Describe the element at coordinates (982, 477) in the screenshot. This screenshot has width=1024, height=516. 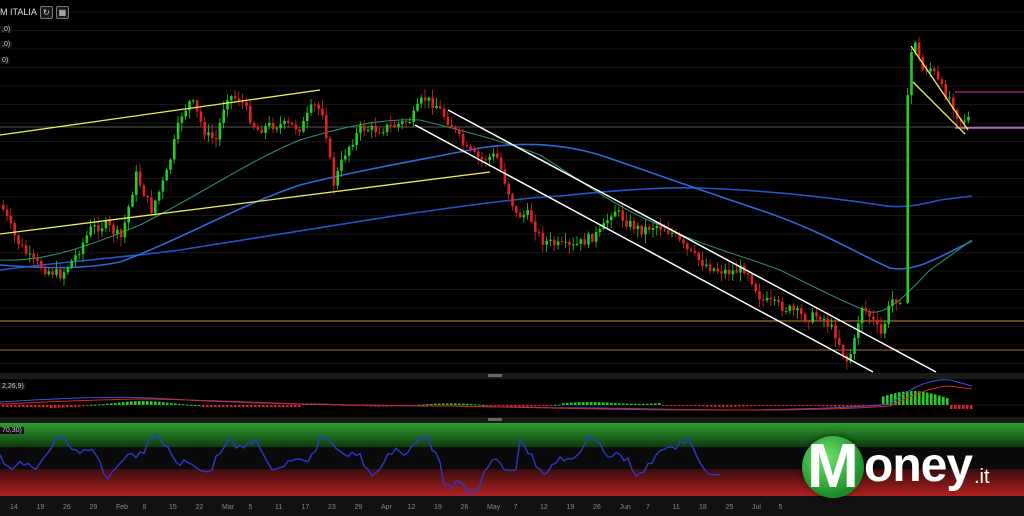
I see `logo-tld: .it` at that location.